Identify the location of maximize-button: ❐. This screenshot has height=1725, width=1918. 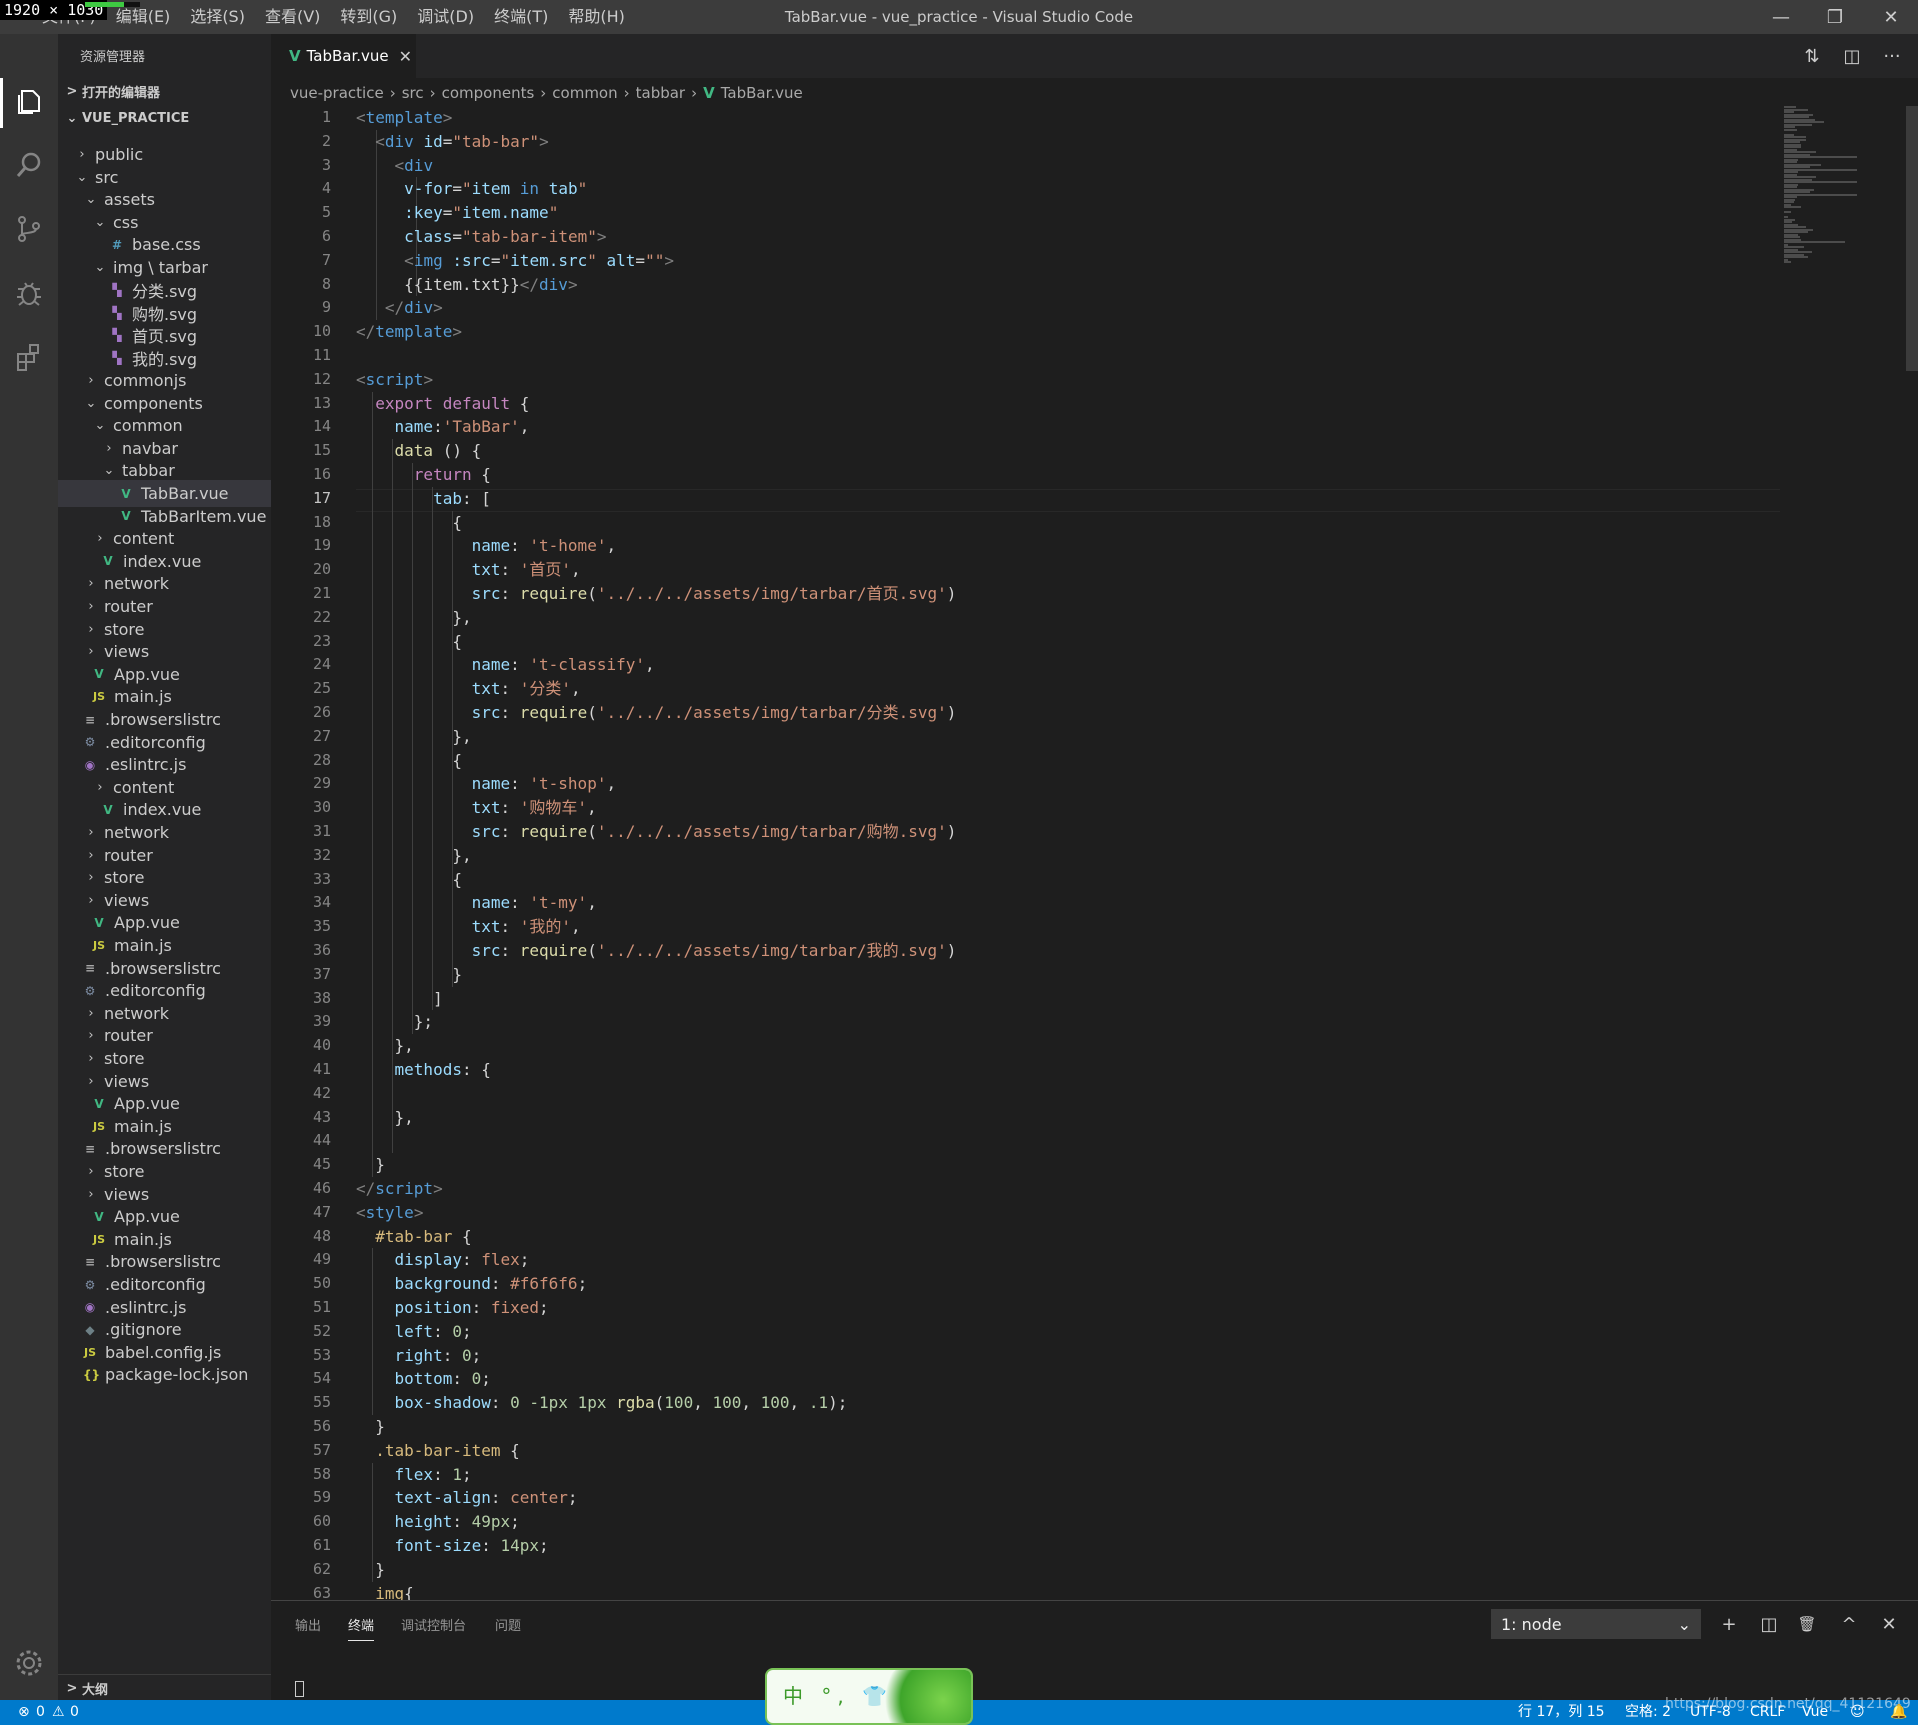
(1835, 17).